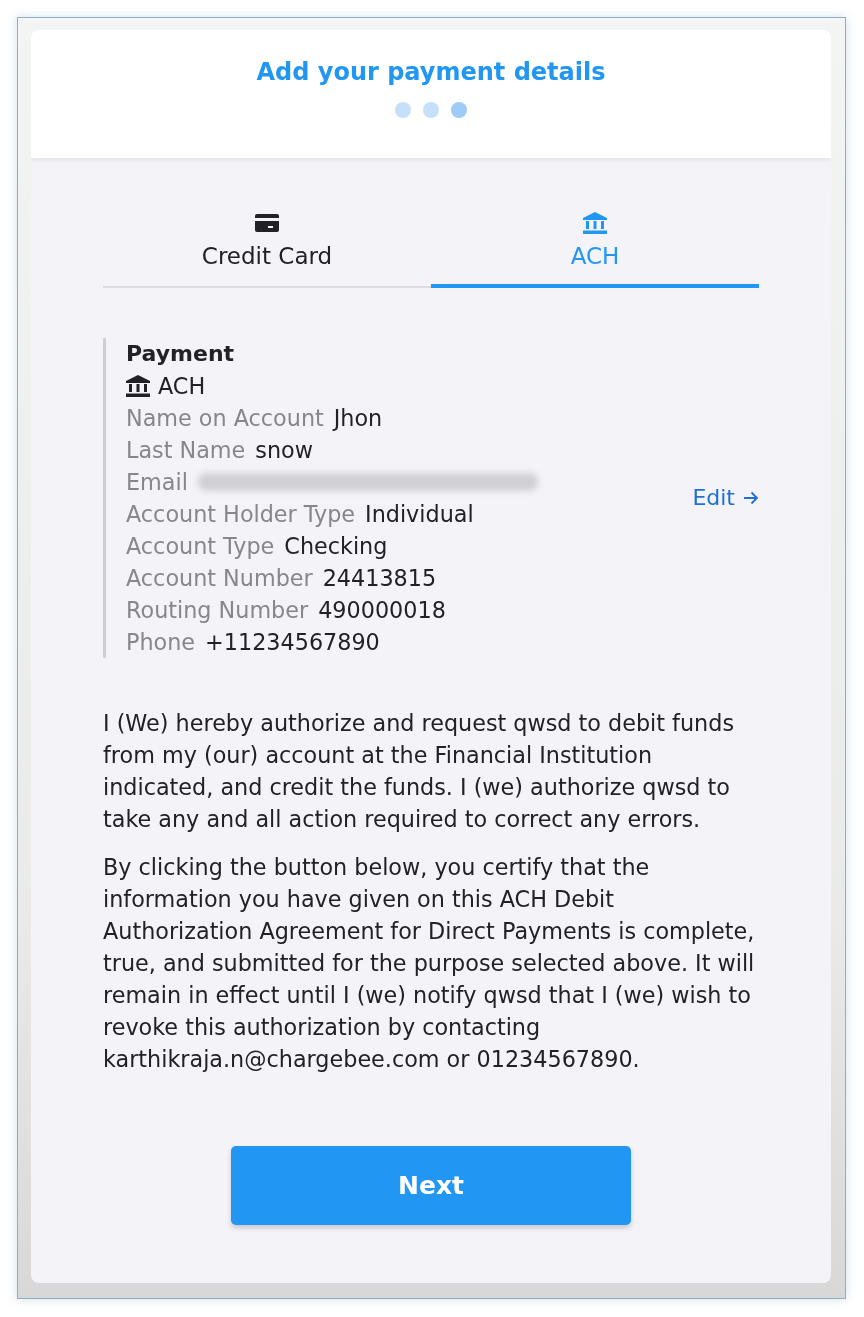 This screenshot has width=864, height=1317. Describe the element at coordinates (161, 642) in the screenshot. I see `field-label: Phone` at that location.